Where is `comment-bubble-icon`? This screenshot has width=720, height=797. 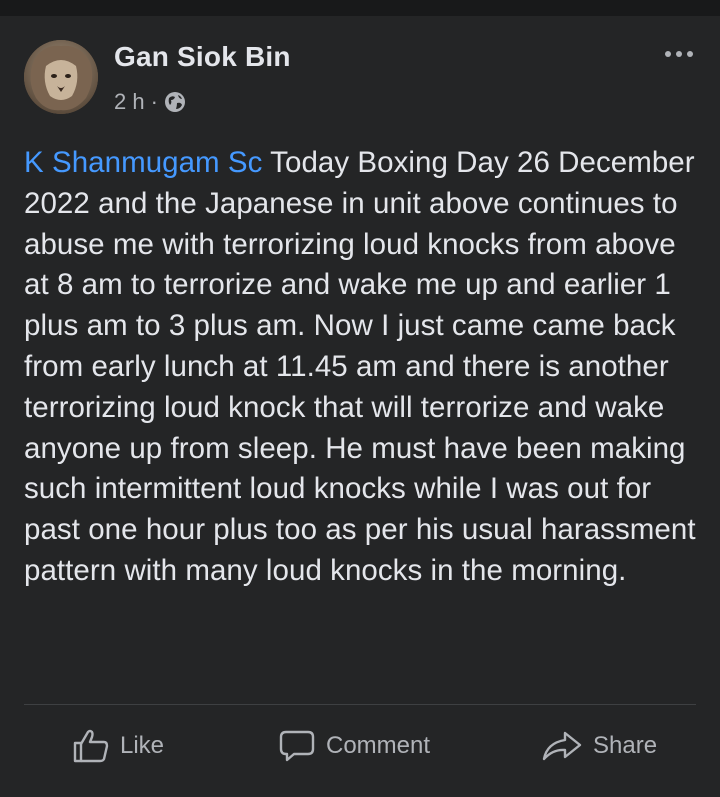 comment-bubble-icon is located at coordinates (297, 746).